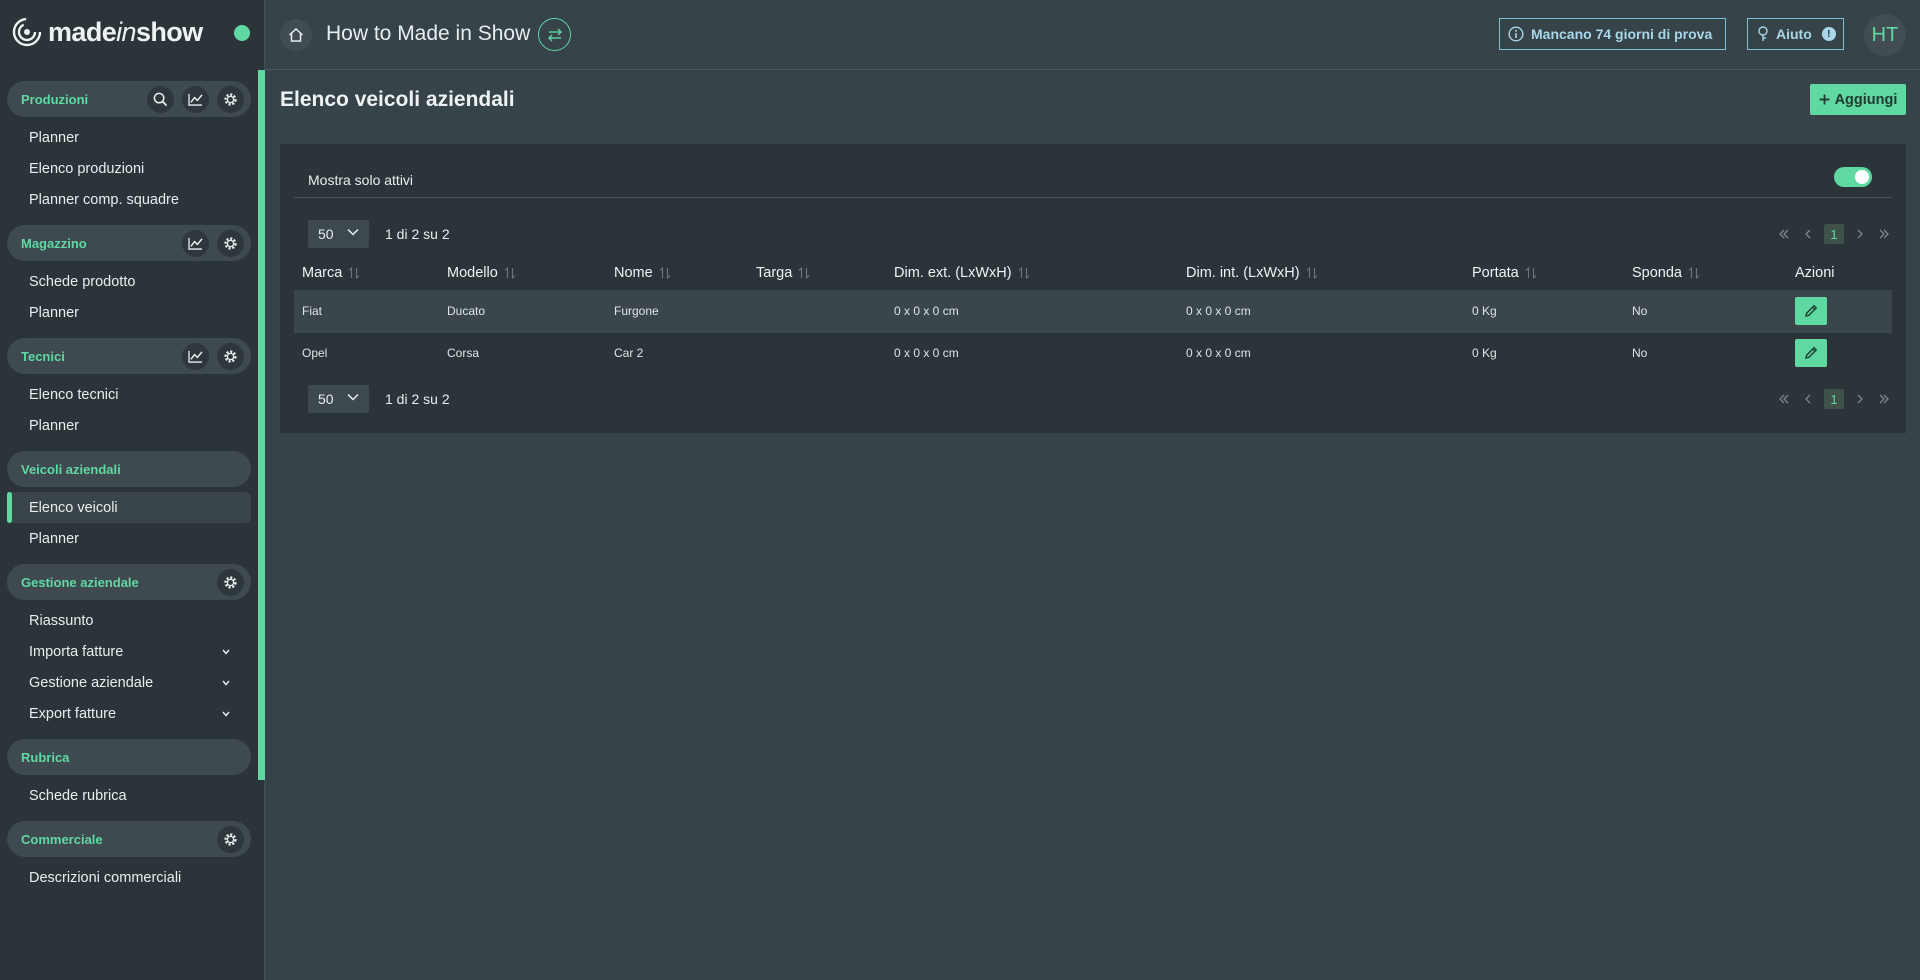  What do you see at coordinates (1544, 273) in the screenshot?
I see `column-header: Portata` at bounding box center [1544, 273].